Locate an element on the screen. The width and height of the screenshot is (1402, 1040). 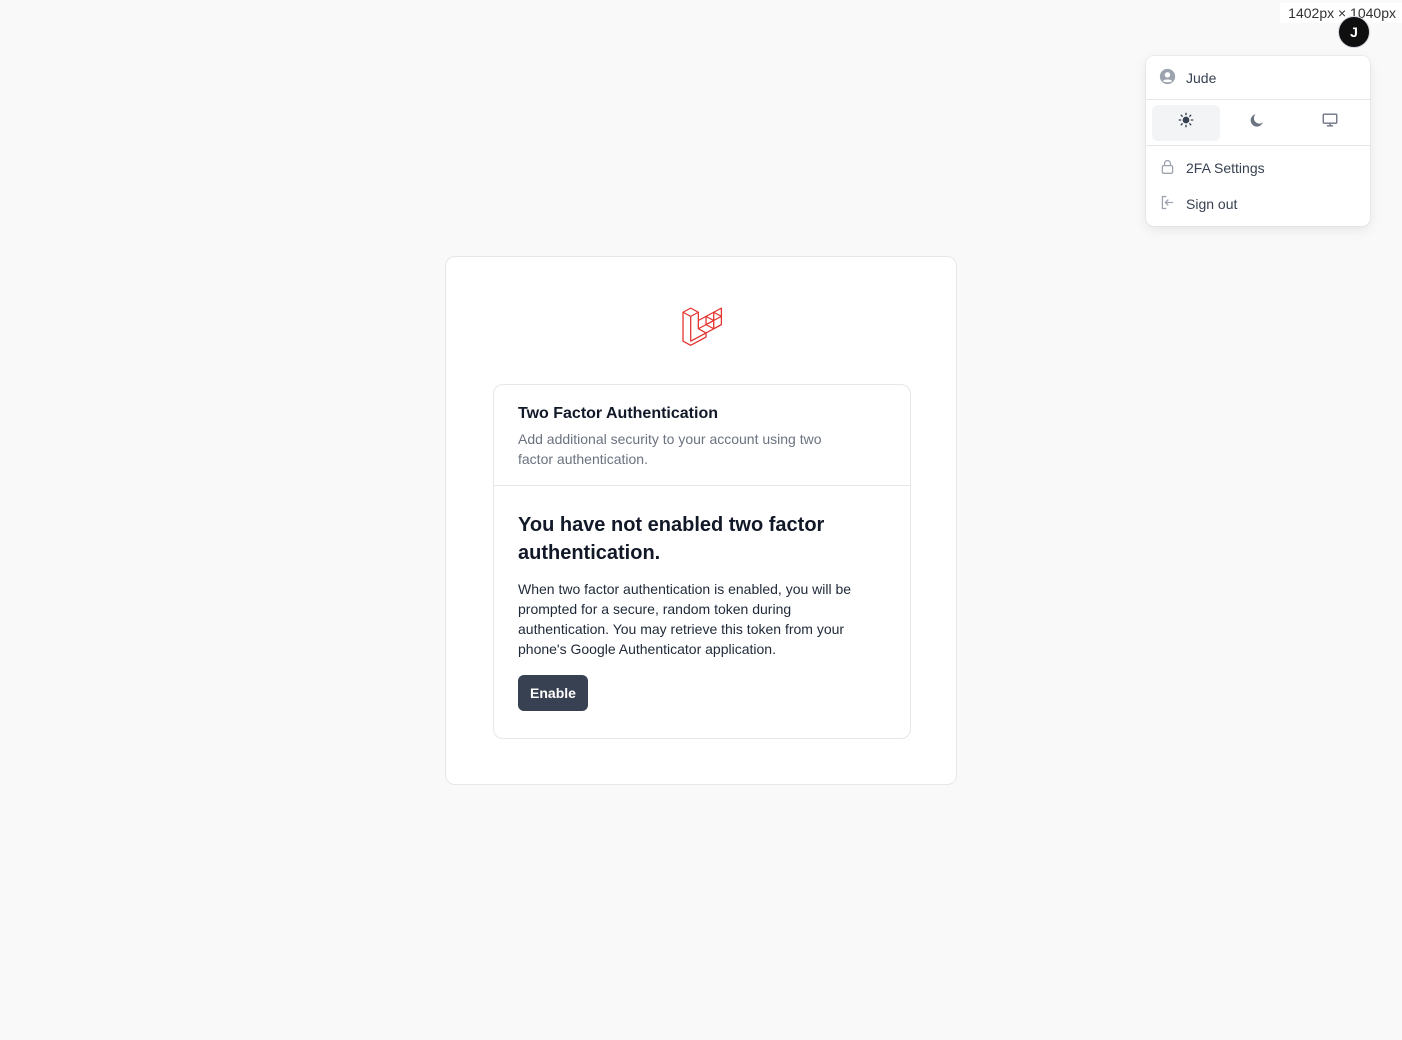
user-avatar: J is located at coordinates (1354, 32).